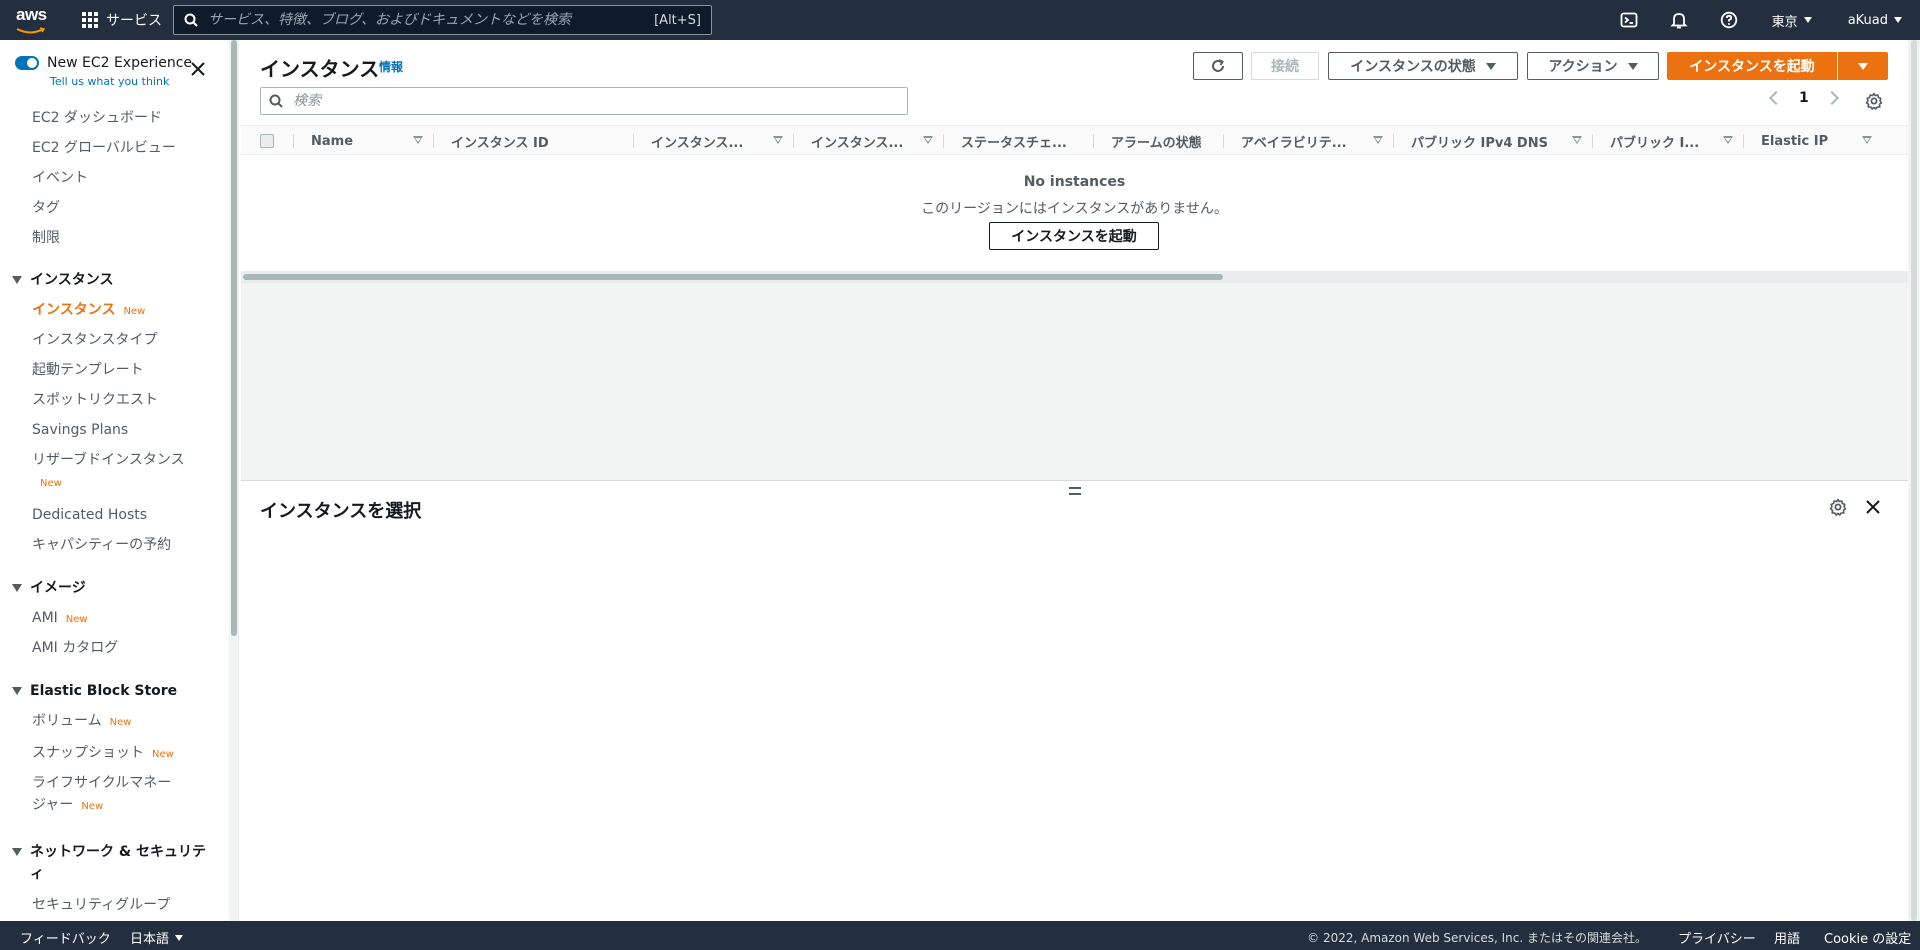  Describe the element at coordinates (1492, 141) in the screenshot. I see `column-header-public-ipv4-dns: パブリック IPv4 DNS` at that location.